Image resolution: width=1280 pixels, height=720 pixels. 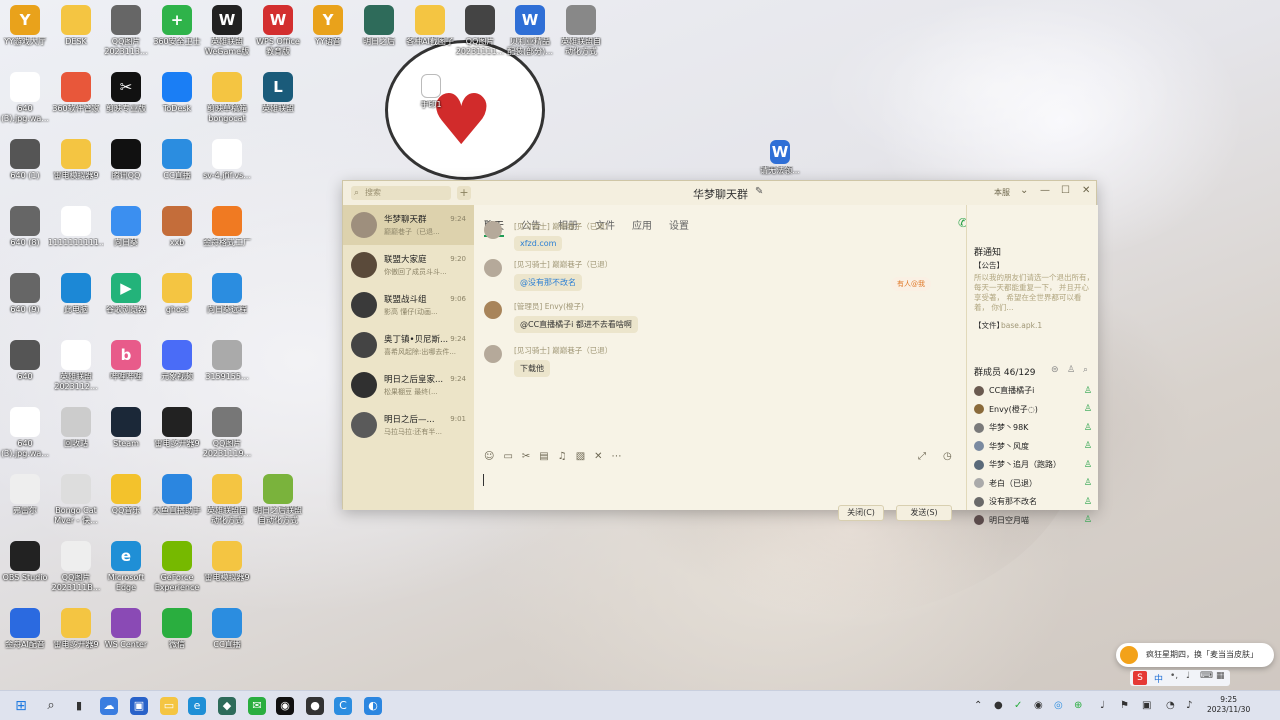 I want to click on message-input, so click(x=720, y=485).